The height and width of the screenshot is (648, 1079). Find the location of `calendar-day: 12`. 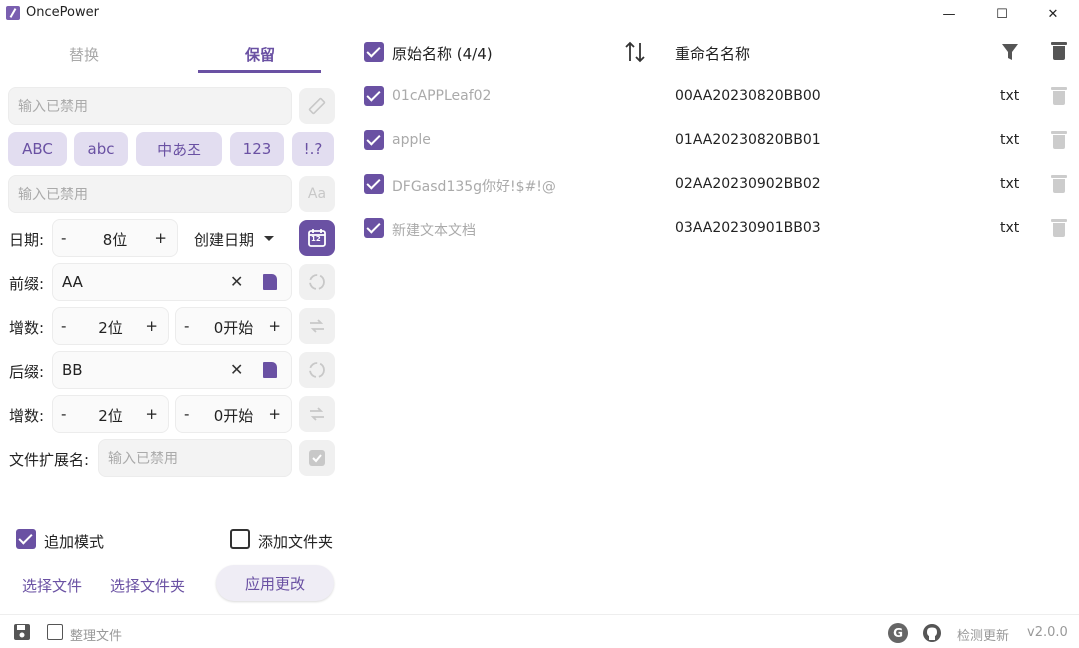

calendar-day: 12 is located at coordinates (316, 239).